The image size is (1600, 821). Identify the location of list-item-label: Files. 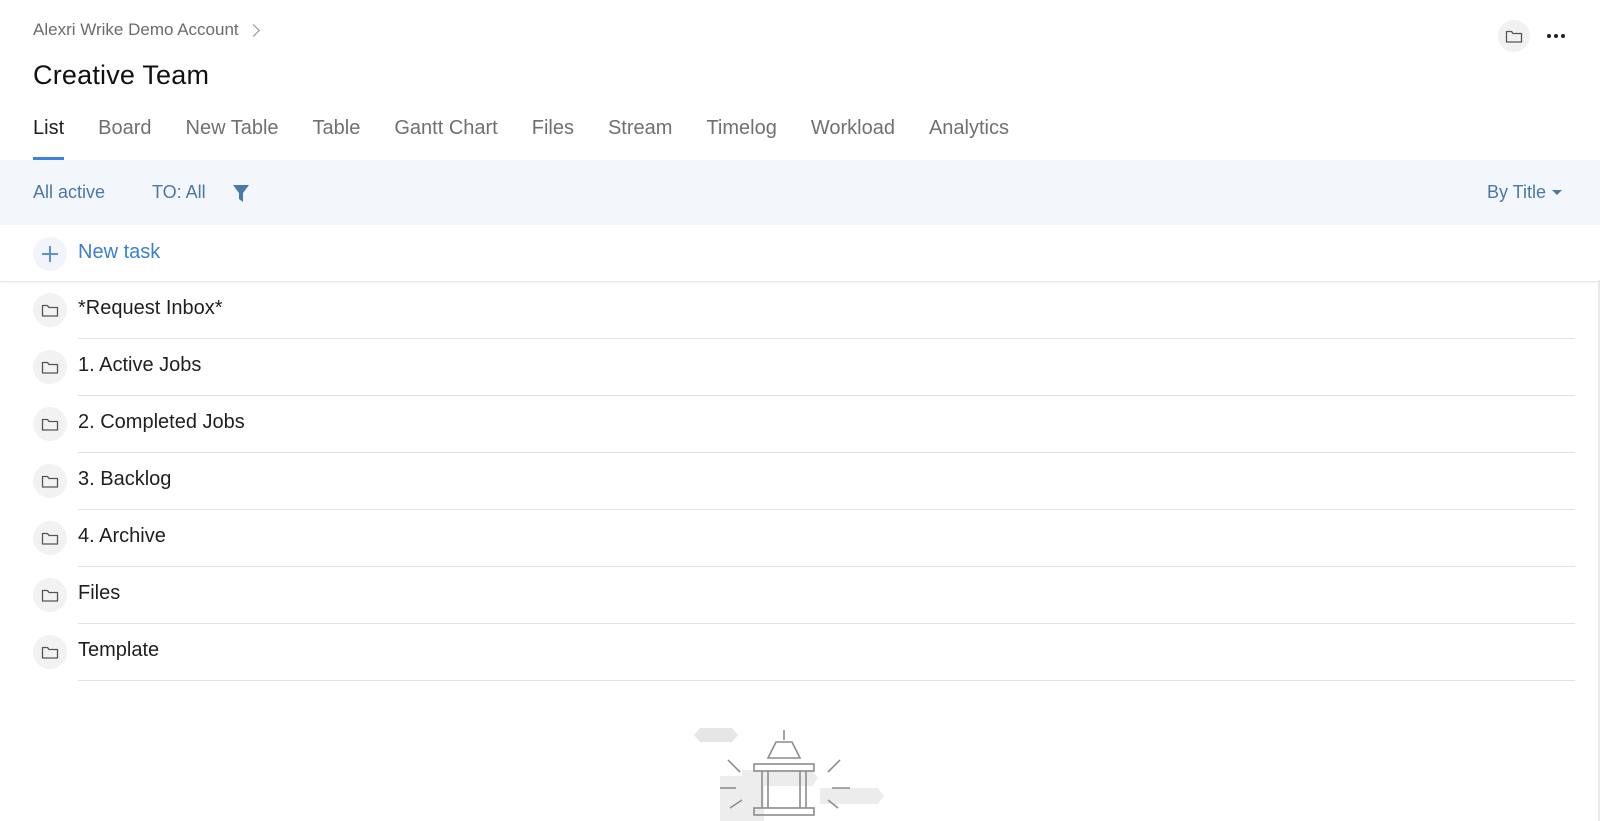
(99, 593).